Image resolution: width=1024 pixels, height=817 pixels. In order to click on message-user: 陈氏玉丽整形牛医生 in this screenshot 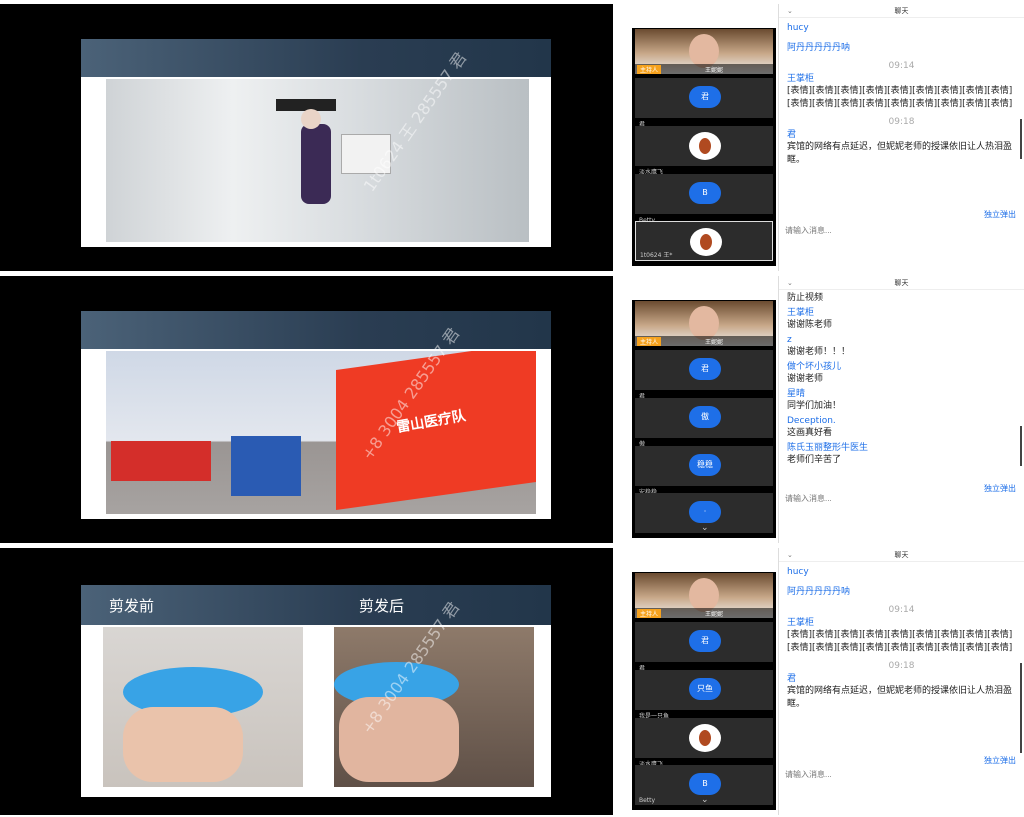, I will do `click(828, 448)`.